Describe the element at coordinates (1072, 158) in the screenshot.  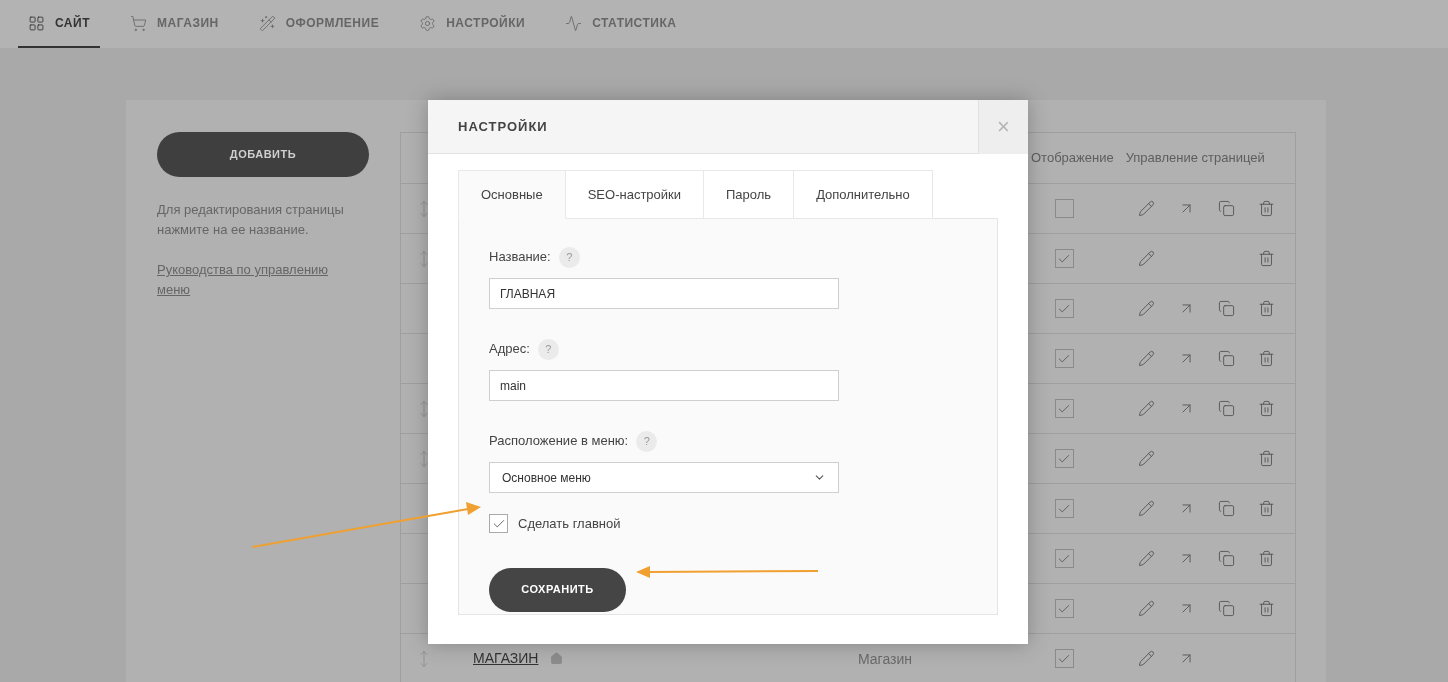
I see `column-header: Отображение` at that location.